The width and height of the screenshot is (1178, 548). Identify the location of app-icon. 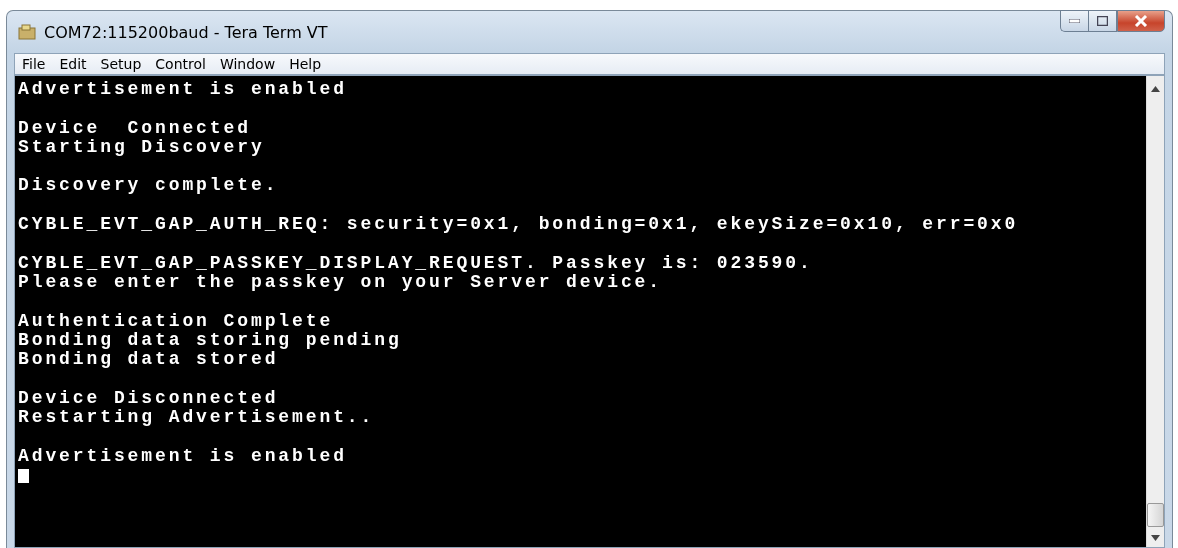
(27, 32).